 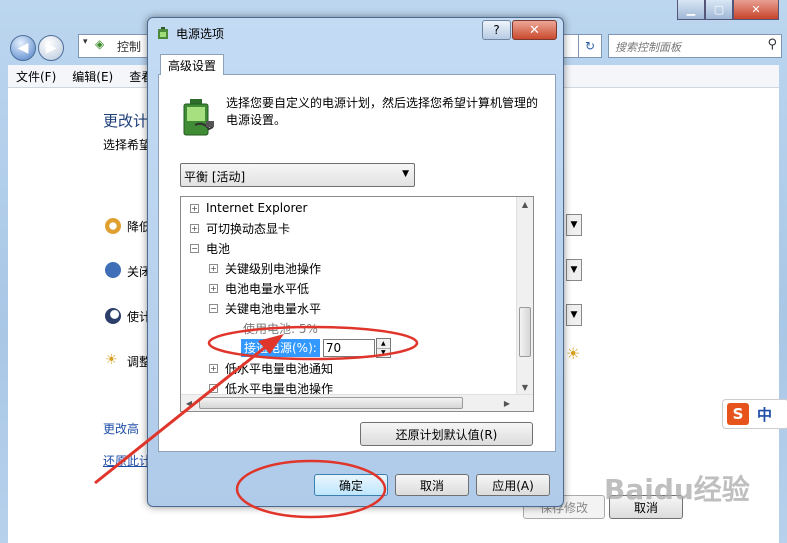 What do you see at coordinates (383, 344) in the screenshot?
I see `spin-up-icon: ▲` at bounding box center [383, 344].